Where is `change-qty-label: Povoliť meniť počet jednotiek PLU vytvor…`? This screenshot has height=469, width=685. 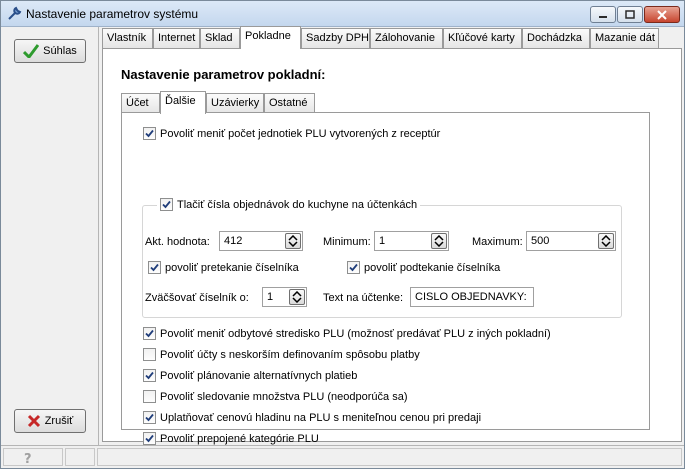 change-qty-label: Povoliť meniť počet jednotiek PLU vytvor… is located at coordinates (300, 133).